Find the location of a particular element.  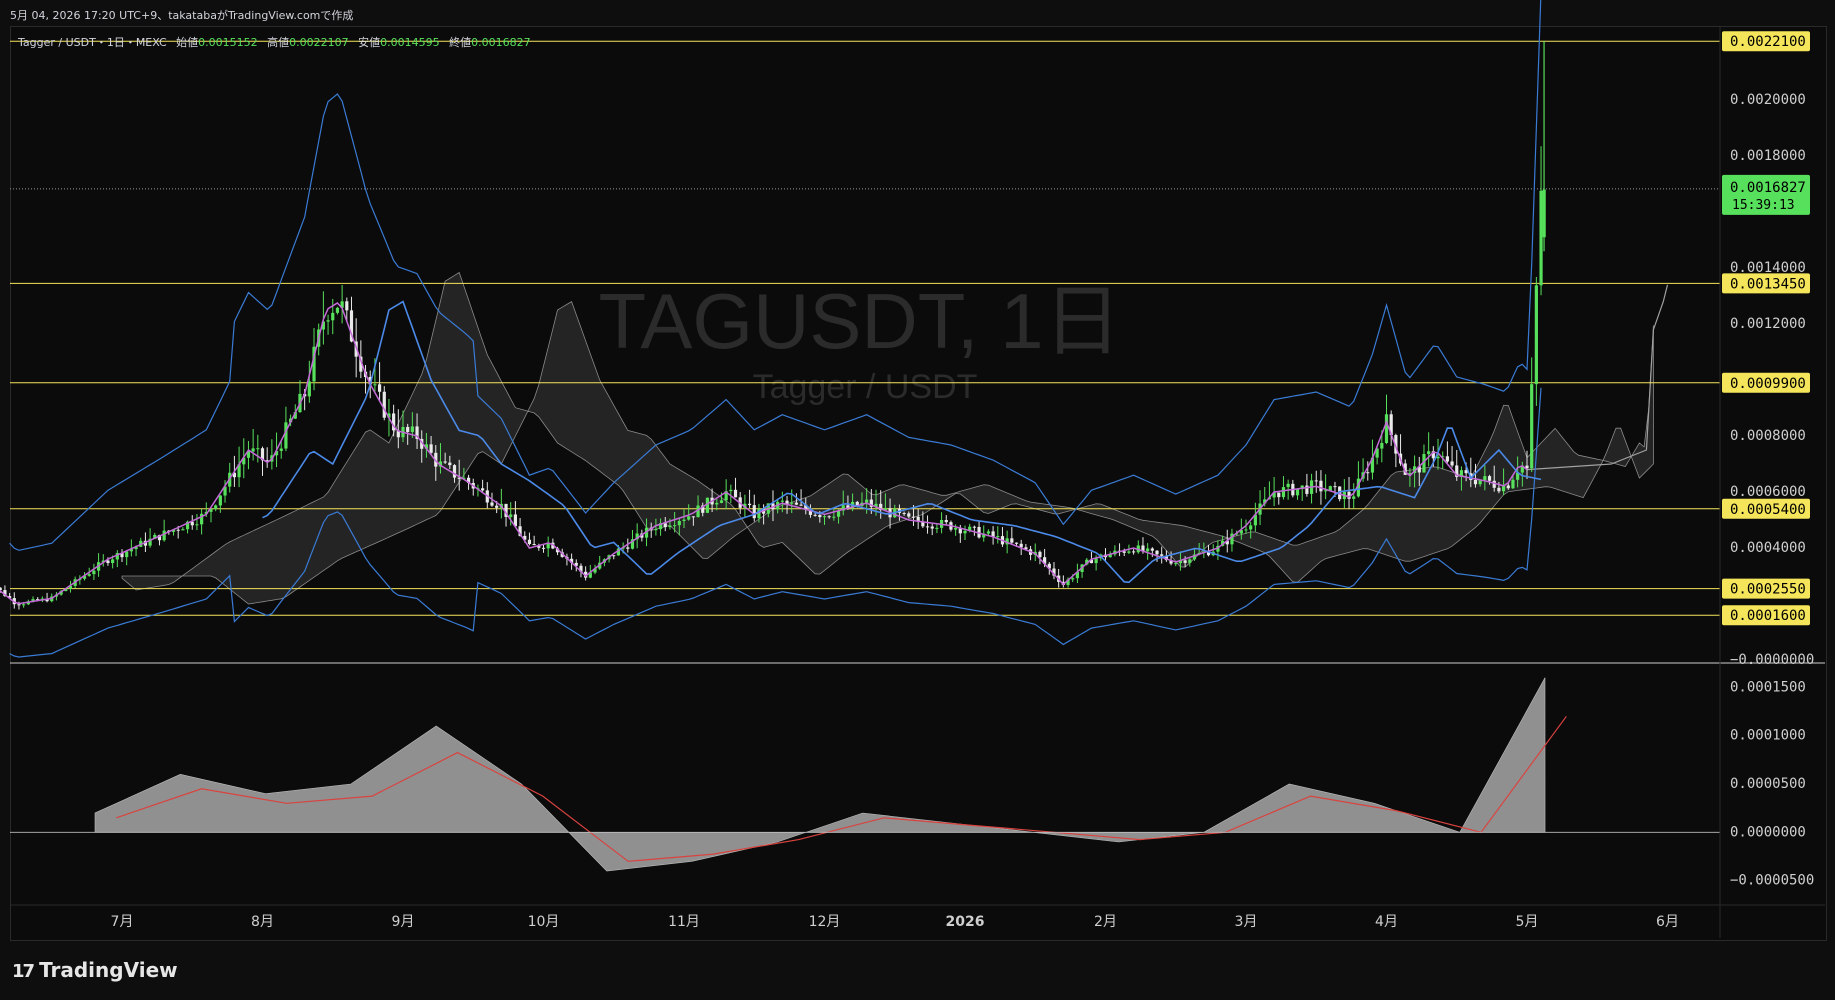

tradingview-logo: 17 TradingView is located at coordinates (95, 970).